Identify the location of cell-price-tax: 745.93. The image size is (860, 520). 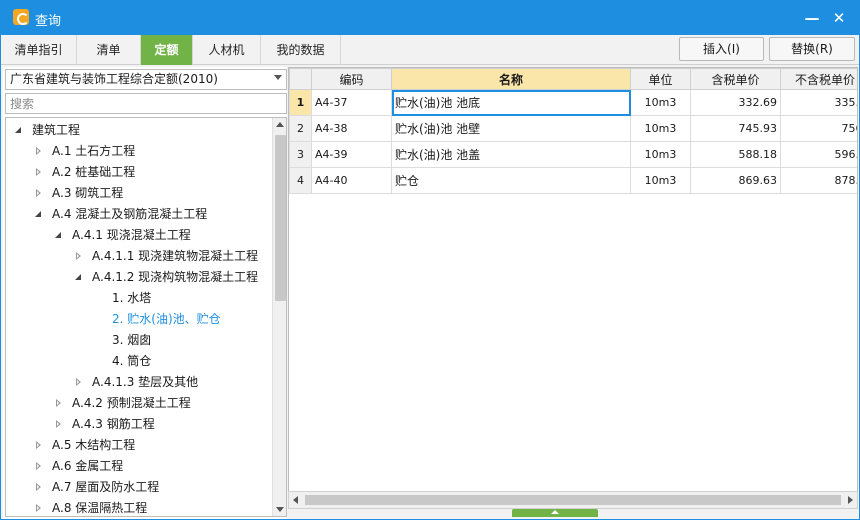
(735, 128).